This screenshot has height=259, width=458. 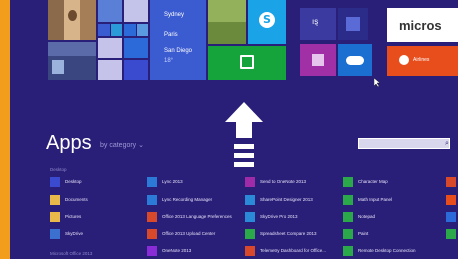 What do you see at coordinates (227, 22) in the screenshot?
I see `desktop-tile` at bounding box center [227, 22].